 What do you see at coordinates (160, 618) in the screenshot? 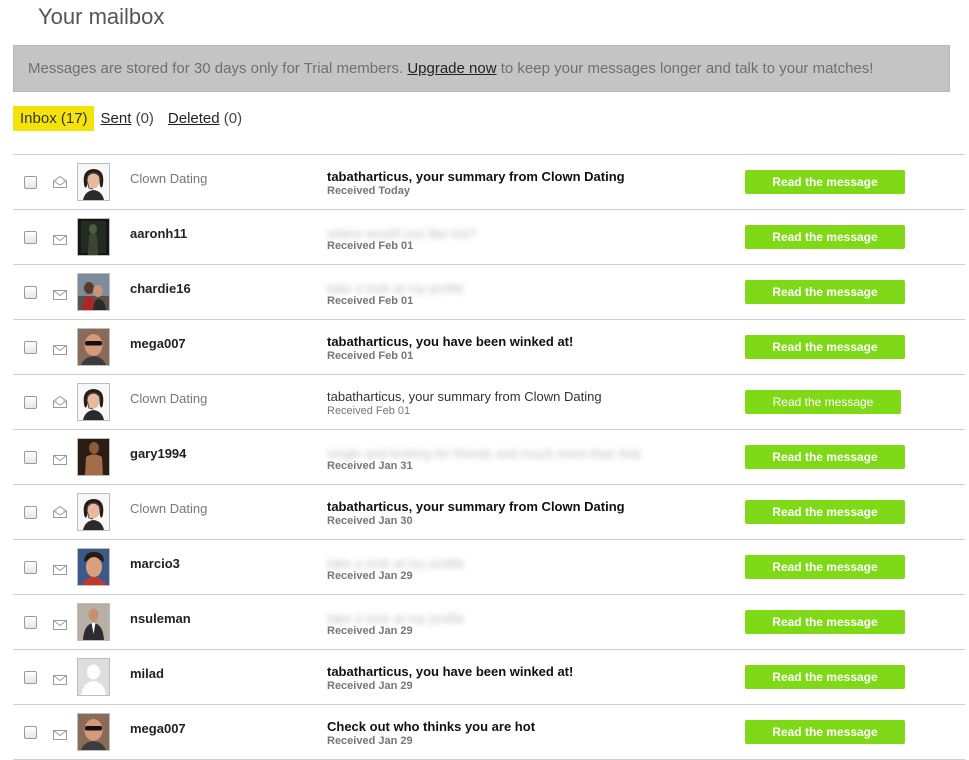
I see `sender-name: nsuleman` at bounding box center [160, 618].